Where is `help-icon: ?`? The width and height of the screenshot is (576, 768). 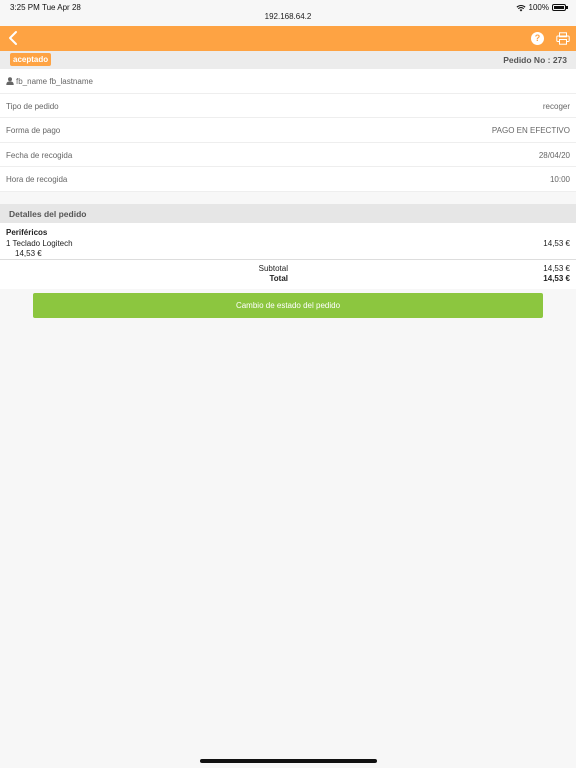 help-icon: ? is located at coordinates (537, 38).